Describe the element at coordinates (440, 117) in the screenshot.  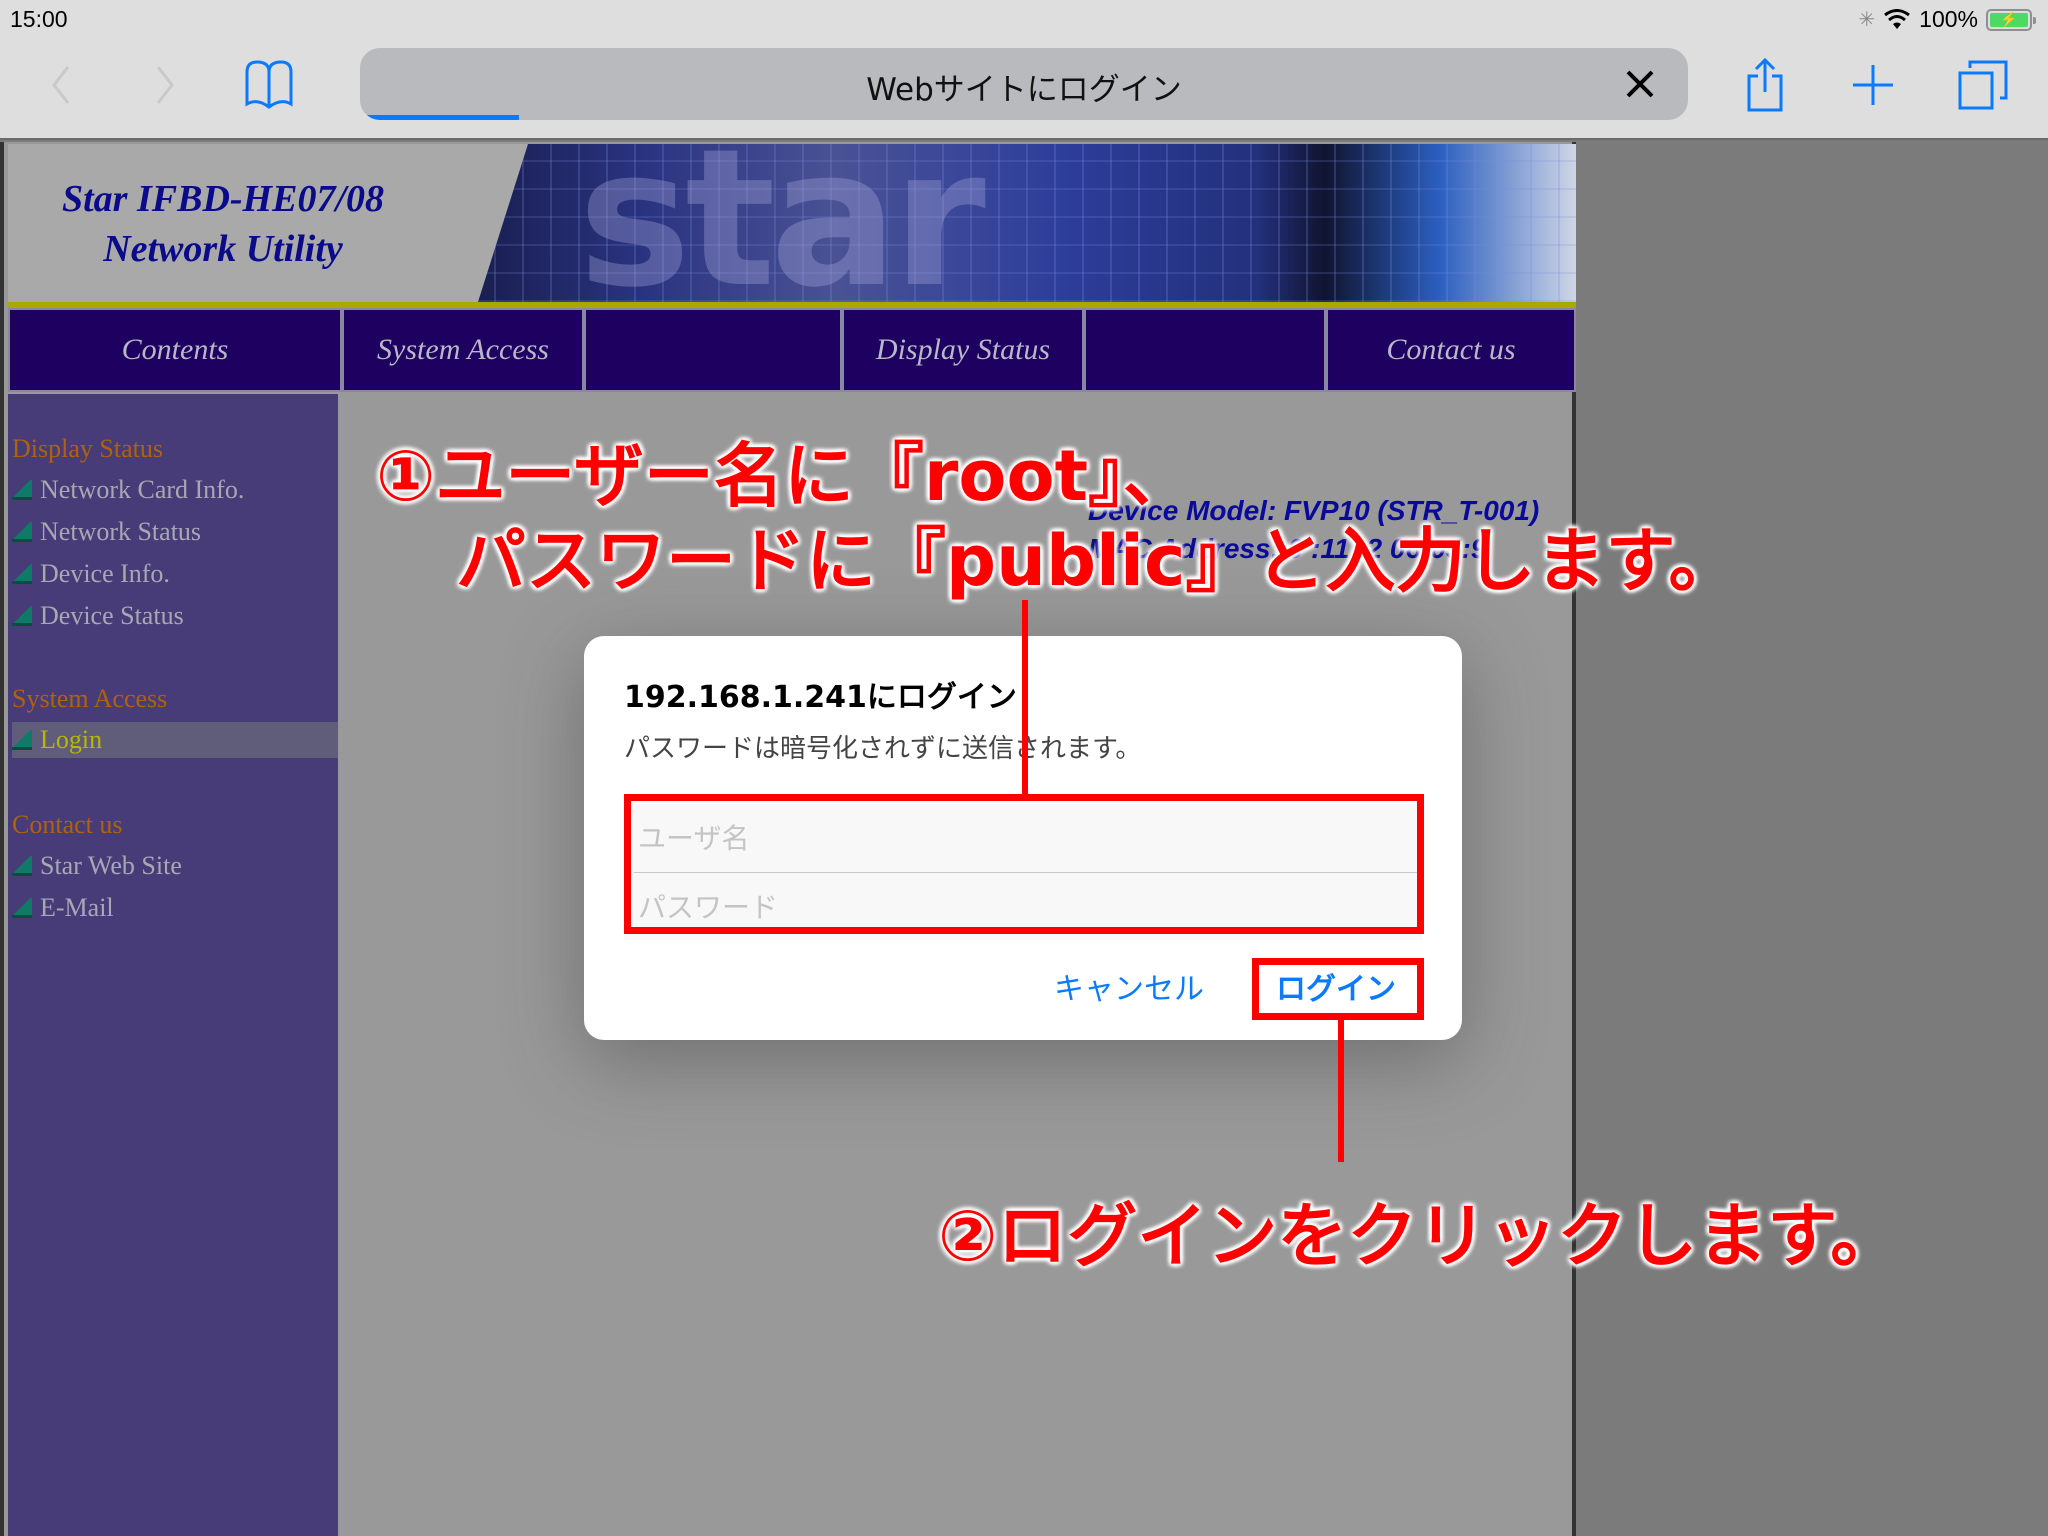
I see `load-progress-bar` at that location.